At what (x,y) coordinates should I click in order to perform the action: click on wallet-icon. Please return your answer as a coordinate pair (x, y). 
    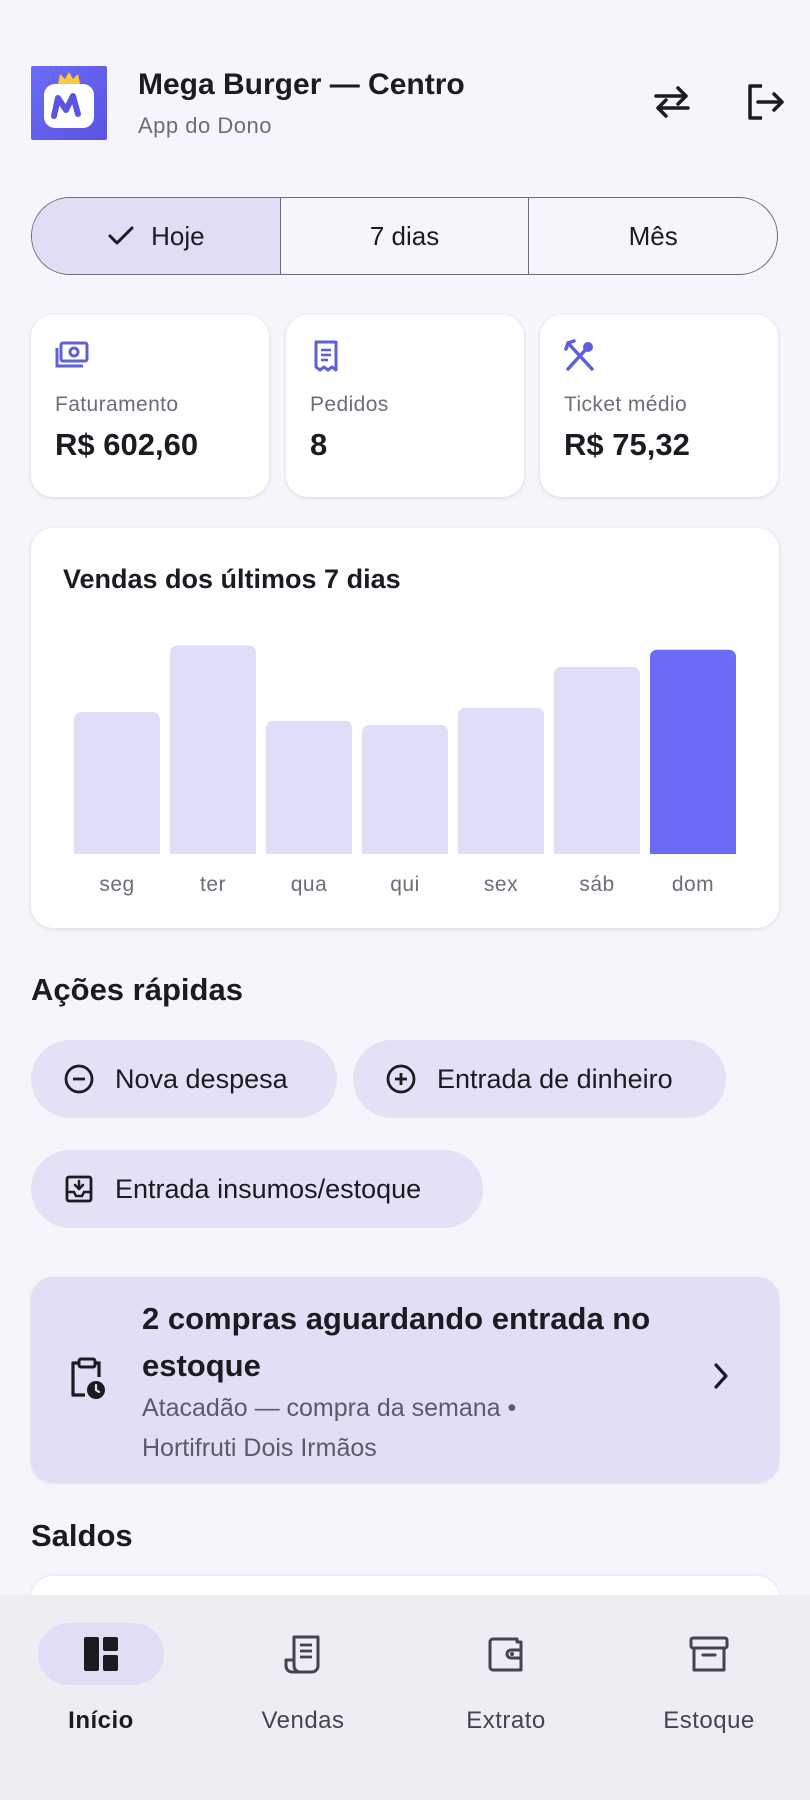
    Looking at the image, I should click on (506, 1654).